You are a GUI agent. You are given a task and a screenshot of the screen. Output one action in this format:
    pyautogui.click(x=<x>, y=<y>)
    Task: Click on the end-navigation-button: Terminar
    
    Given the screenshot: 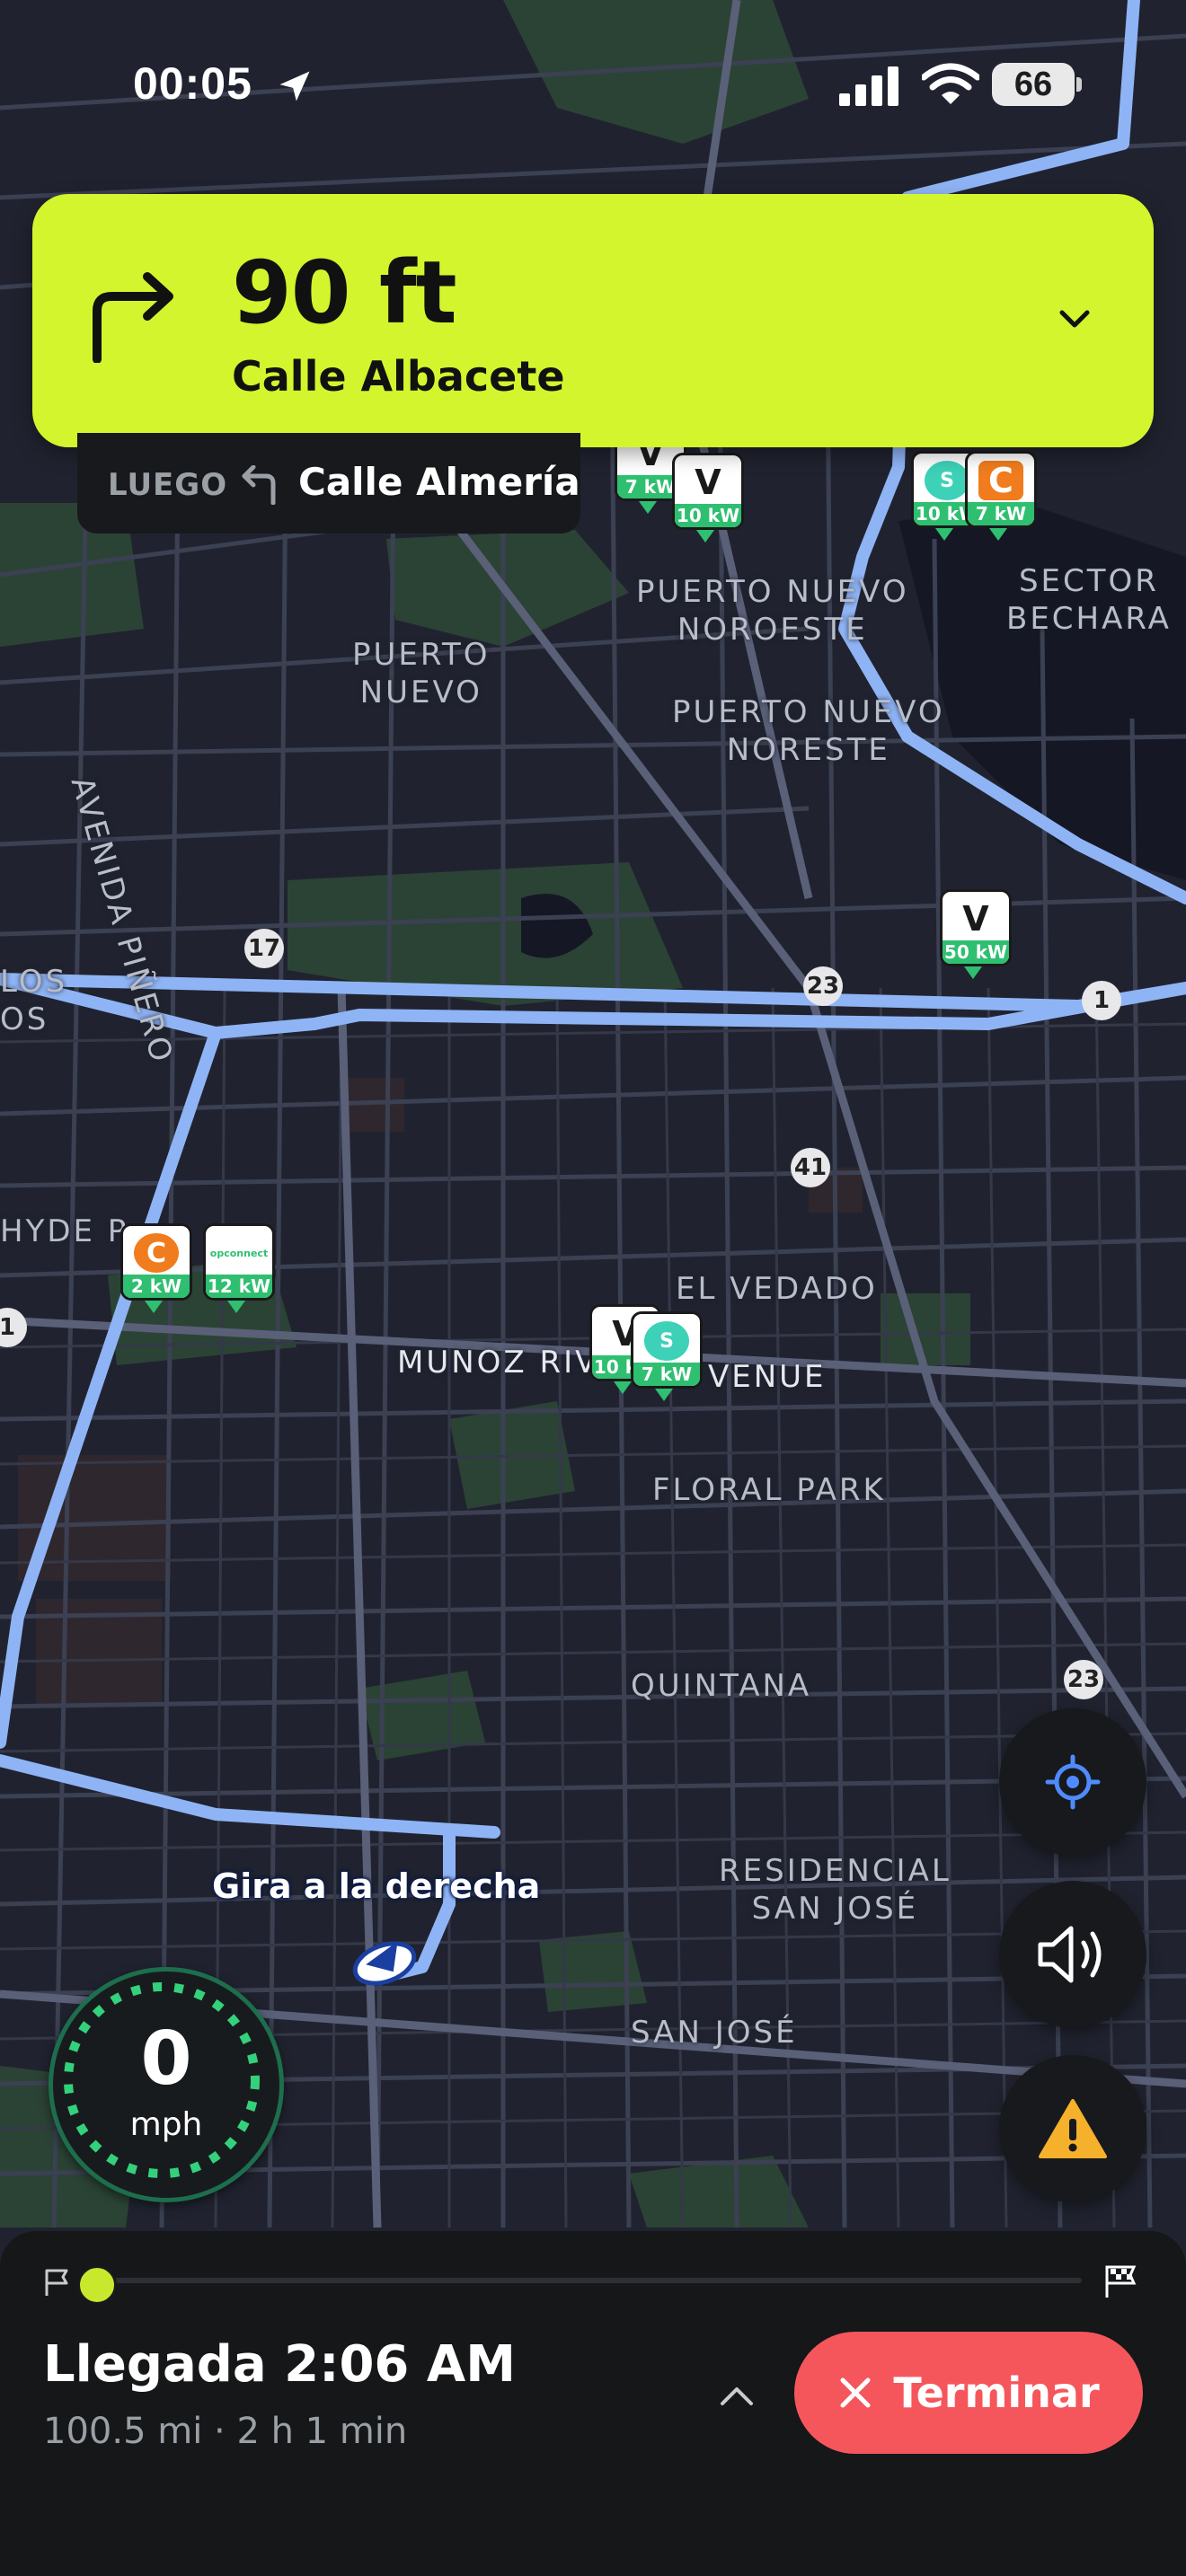 What is the action you would take?
    pyautogui.click(x=968, y=2393)
    